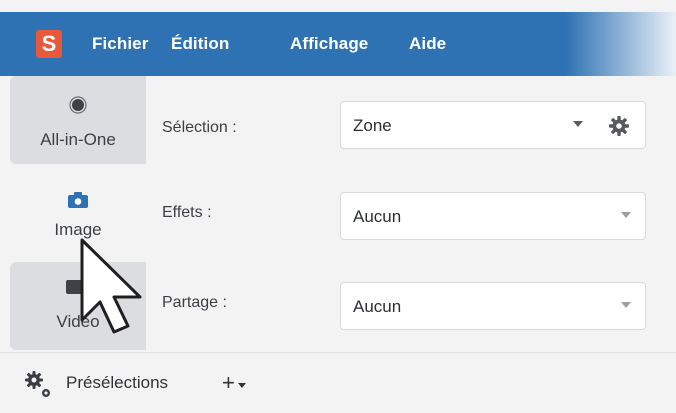 The width and height of the screenshot is (676, 413). What do you see at coordinates (493, 306) in the screenshot?
I see `partage-dropdown: Aucun` at bounding box center [493, 306].